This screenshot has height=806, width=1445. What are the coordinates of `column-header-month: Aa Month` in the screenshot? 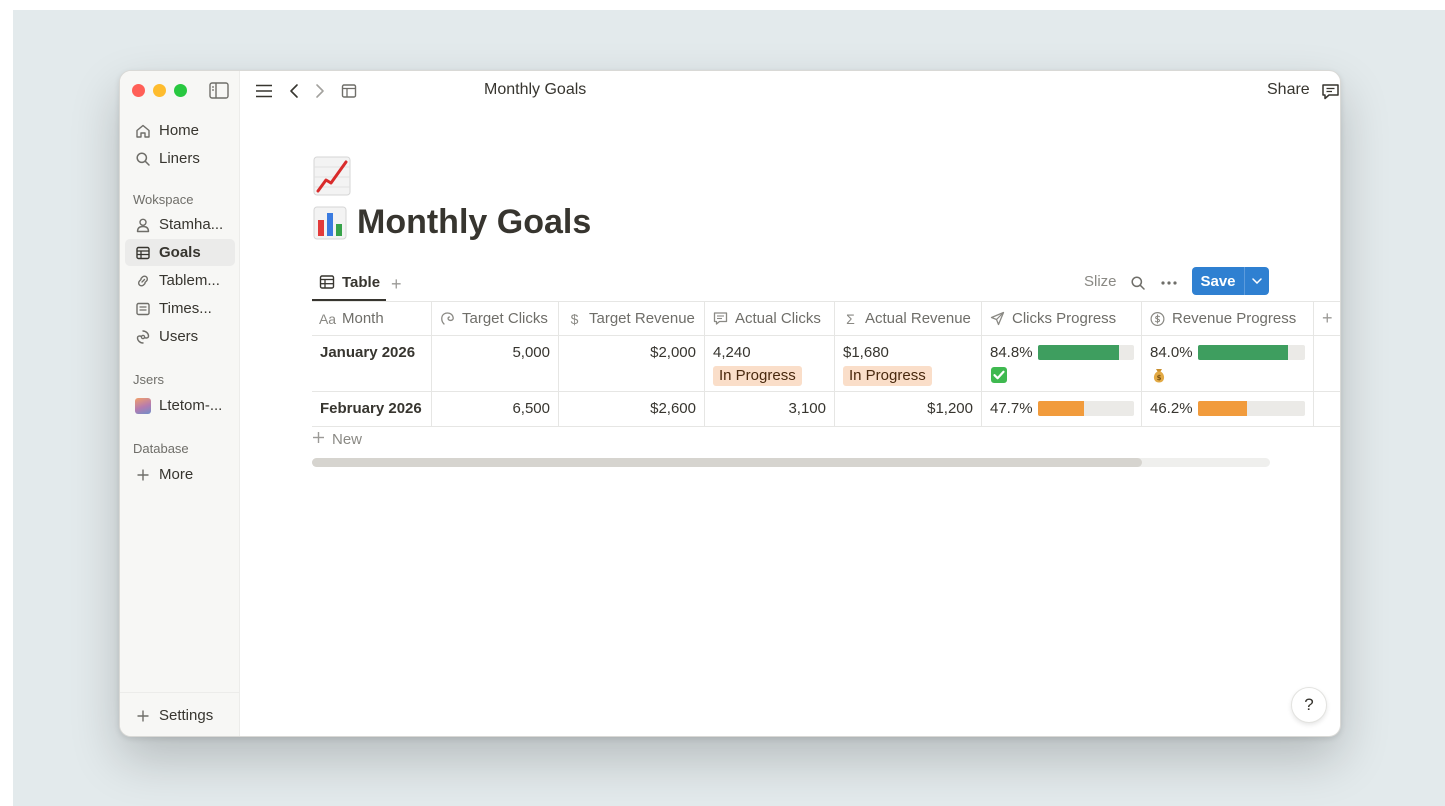 It's located at (372, 318).